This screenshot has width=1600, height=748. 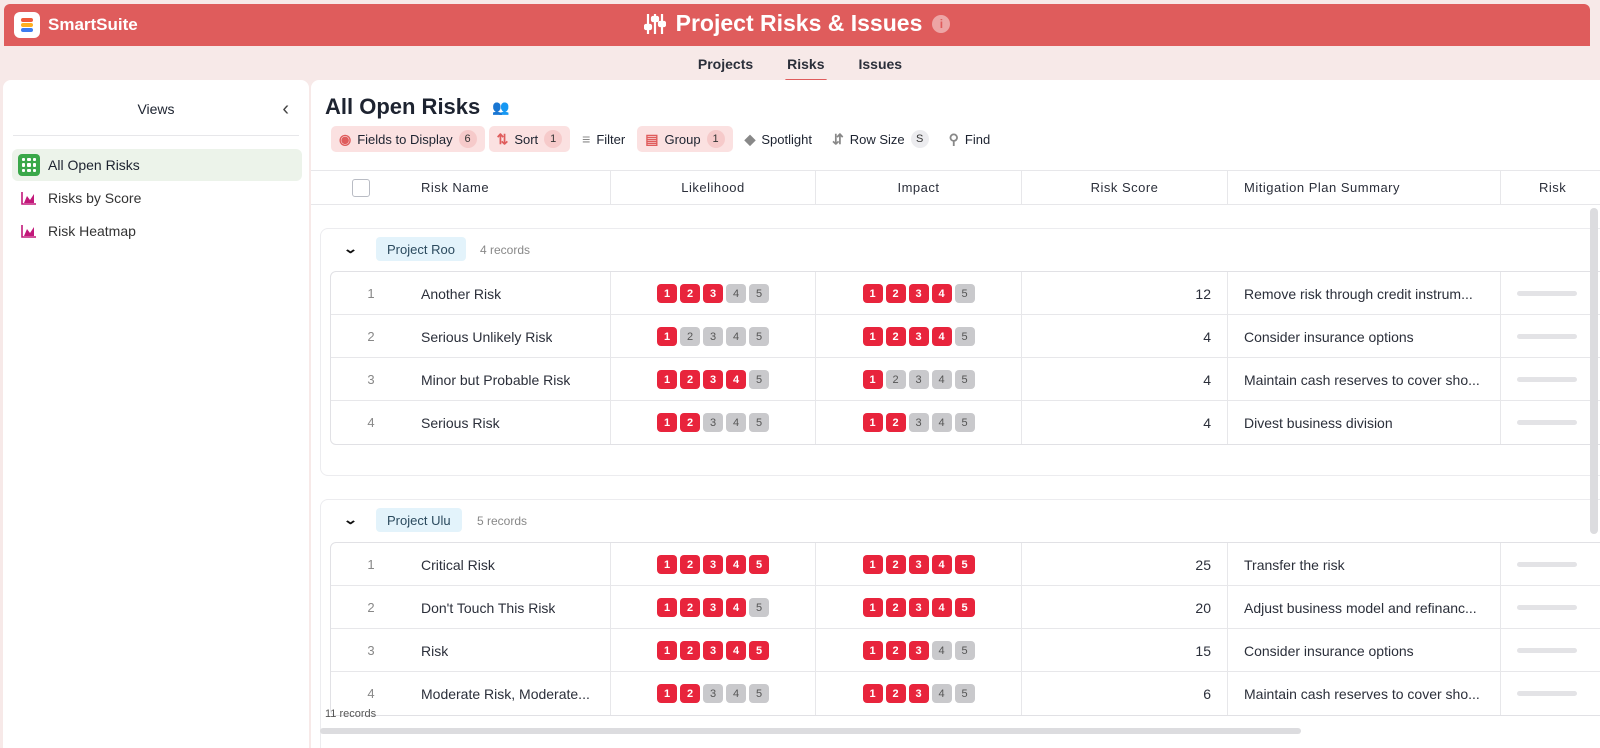 What do you see at coordinates (511, 650) in the screenshot?
I see `risk-name-cell: Risk` at bounding box center [511, 650].